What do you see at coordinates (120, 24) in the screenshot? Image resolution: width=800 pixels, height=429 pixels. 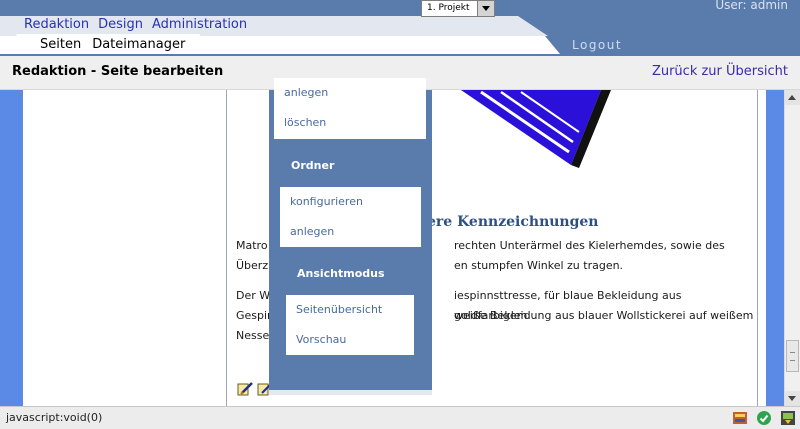 I see `nav-design: Design` at bounding box center [120, 24].